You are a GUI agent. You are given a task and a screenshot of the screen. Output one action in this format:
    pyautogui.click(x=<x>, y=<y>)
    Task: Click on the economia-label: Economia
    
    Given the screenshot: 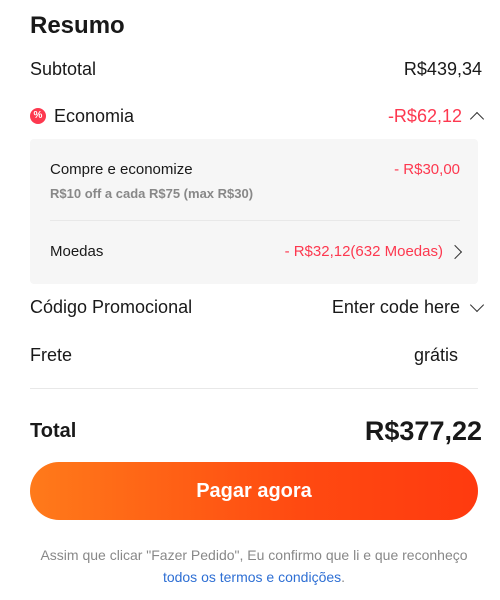 What is the action you would take?
    pyautogui.click(x=94, y=115)
    